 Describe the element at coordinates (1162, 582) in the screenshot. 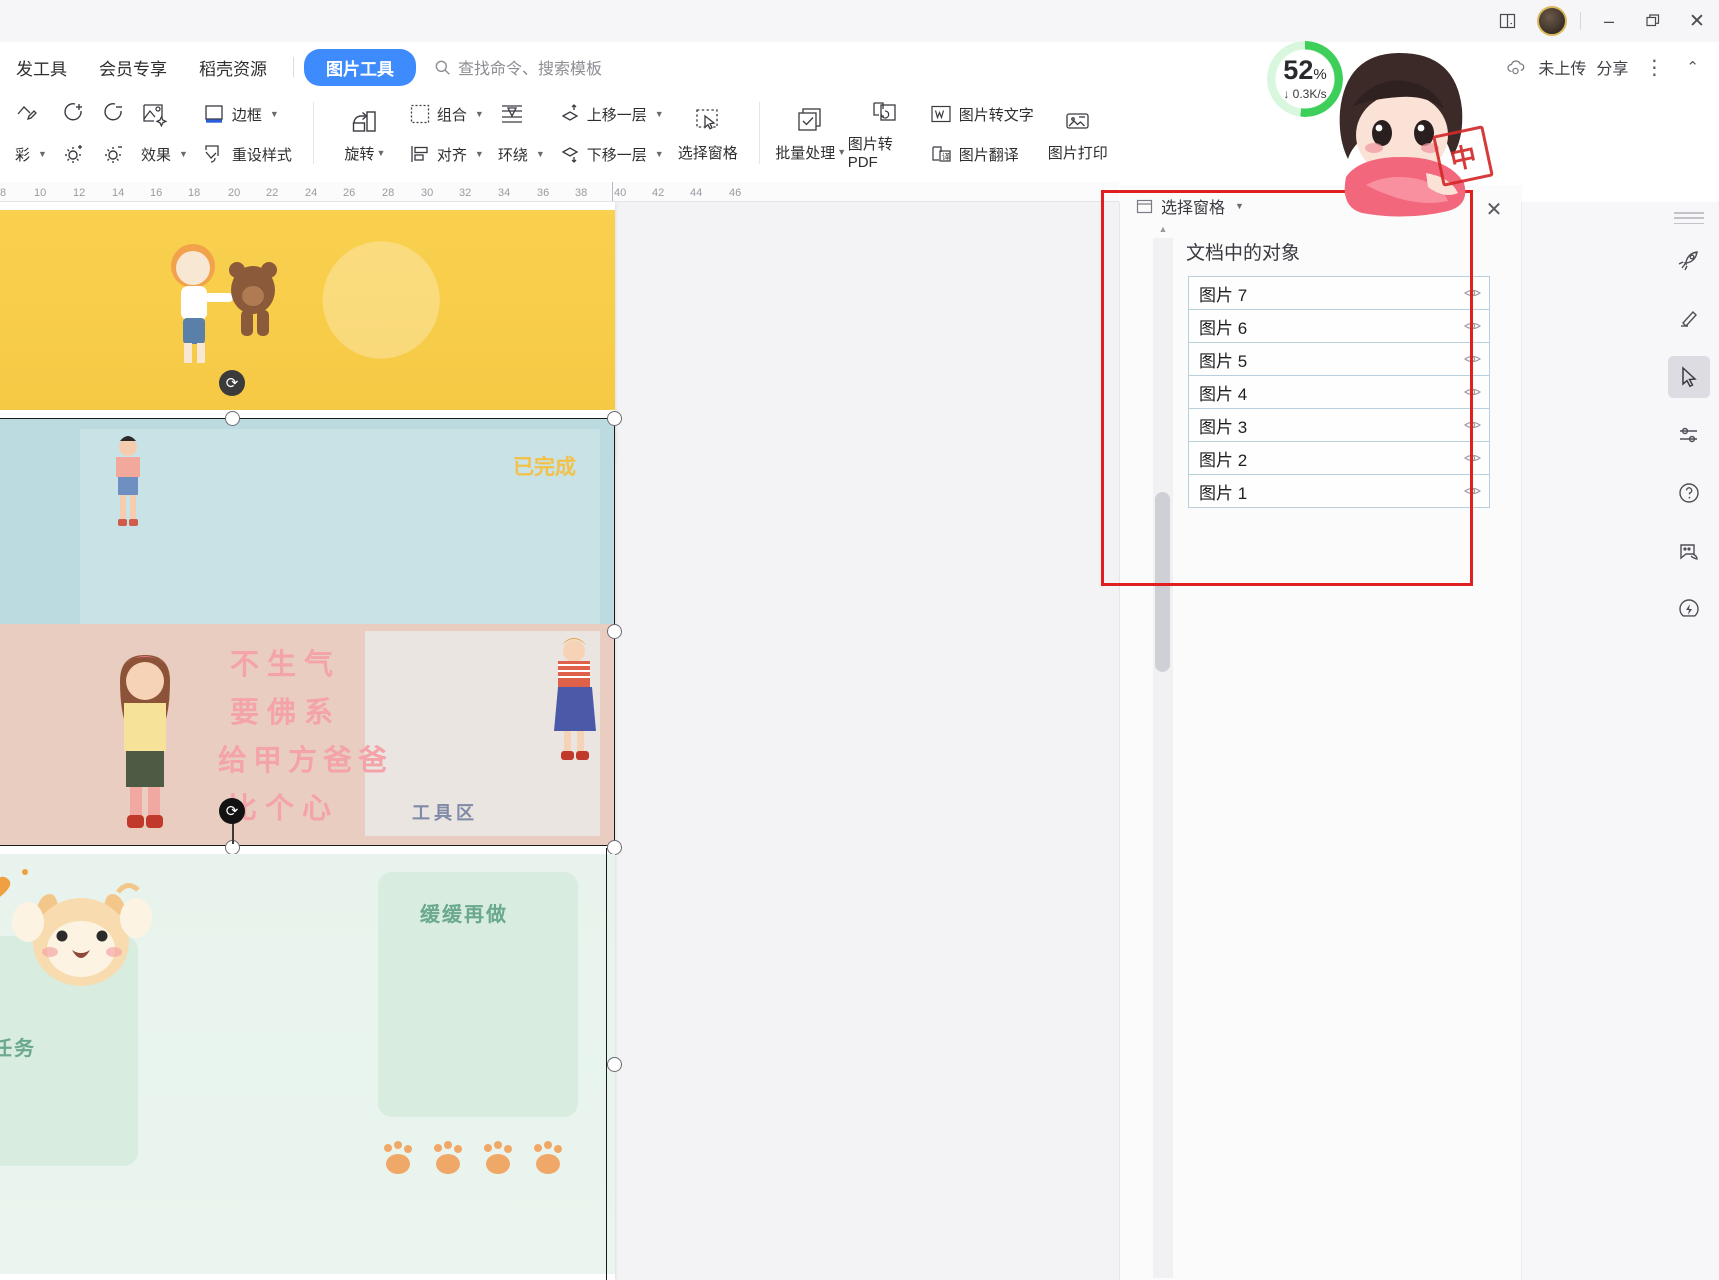

I see `pane-scrollbar-thumb` at that location.